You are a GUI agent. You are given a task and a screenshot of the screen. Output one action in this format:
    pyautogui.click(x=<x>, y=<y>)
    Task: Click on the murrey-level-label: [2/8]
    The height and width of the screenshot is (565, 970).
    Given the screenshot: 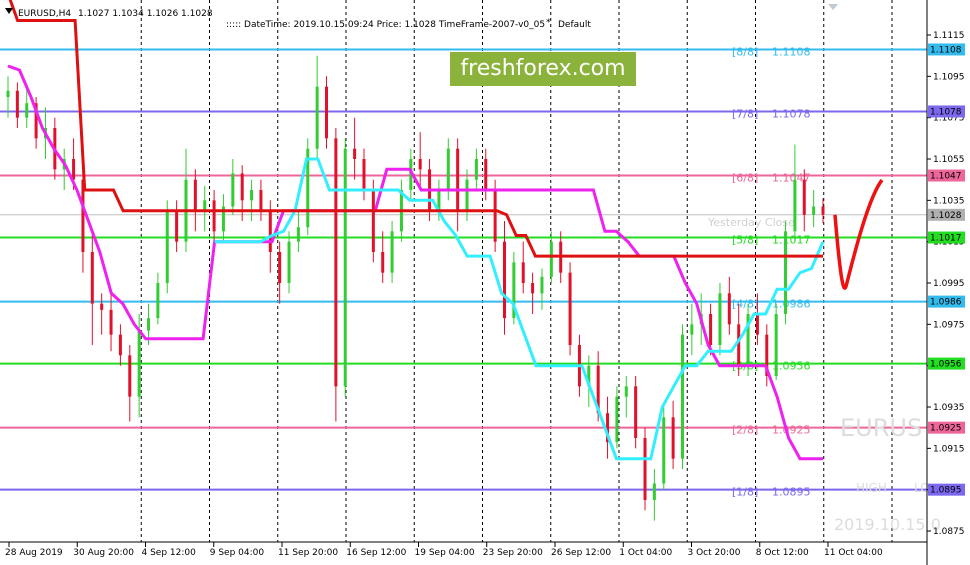 What is the action you would take?
    pyautogui.click(x=745, y=430)
    